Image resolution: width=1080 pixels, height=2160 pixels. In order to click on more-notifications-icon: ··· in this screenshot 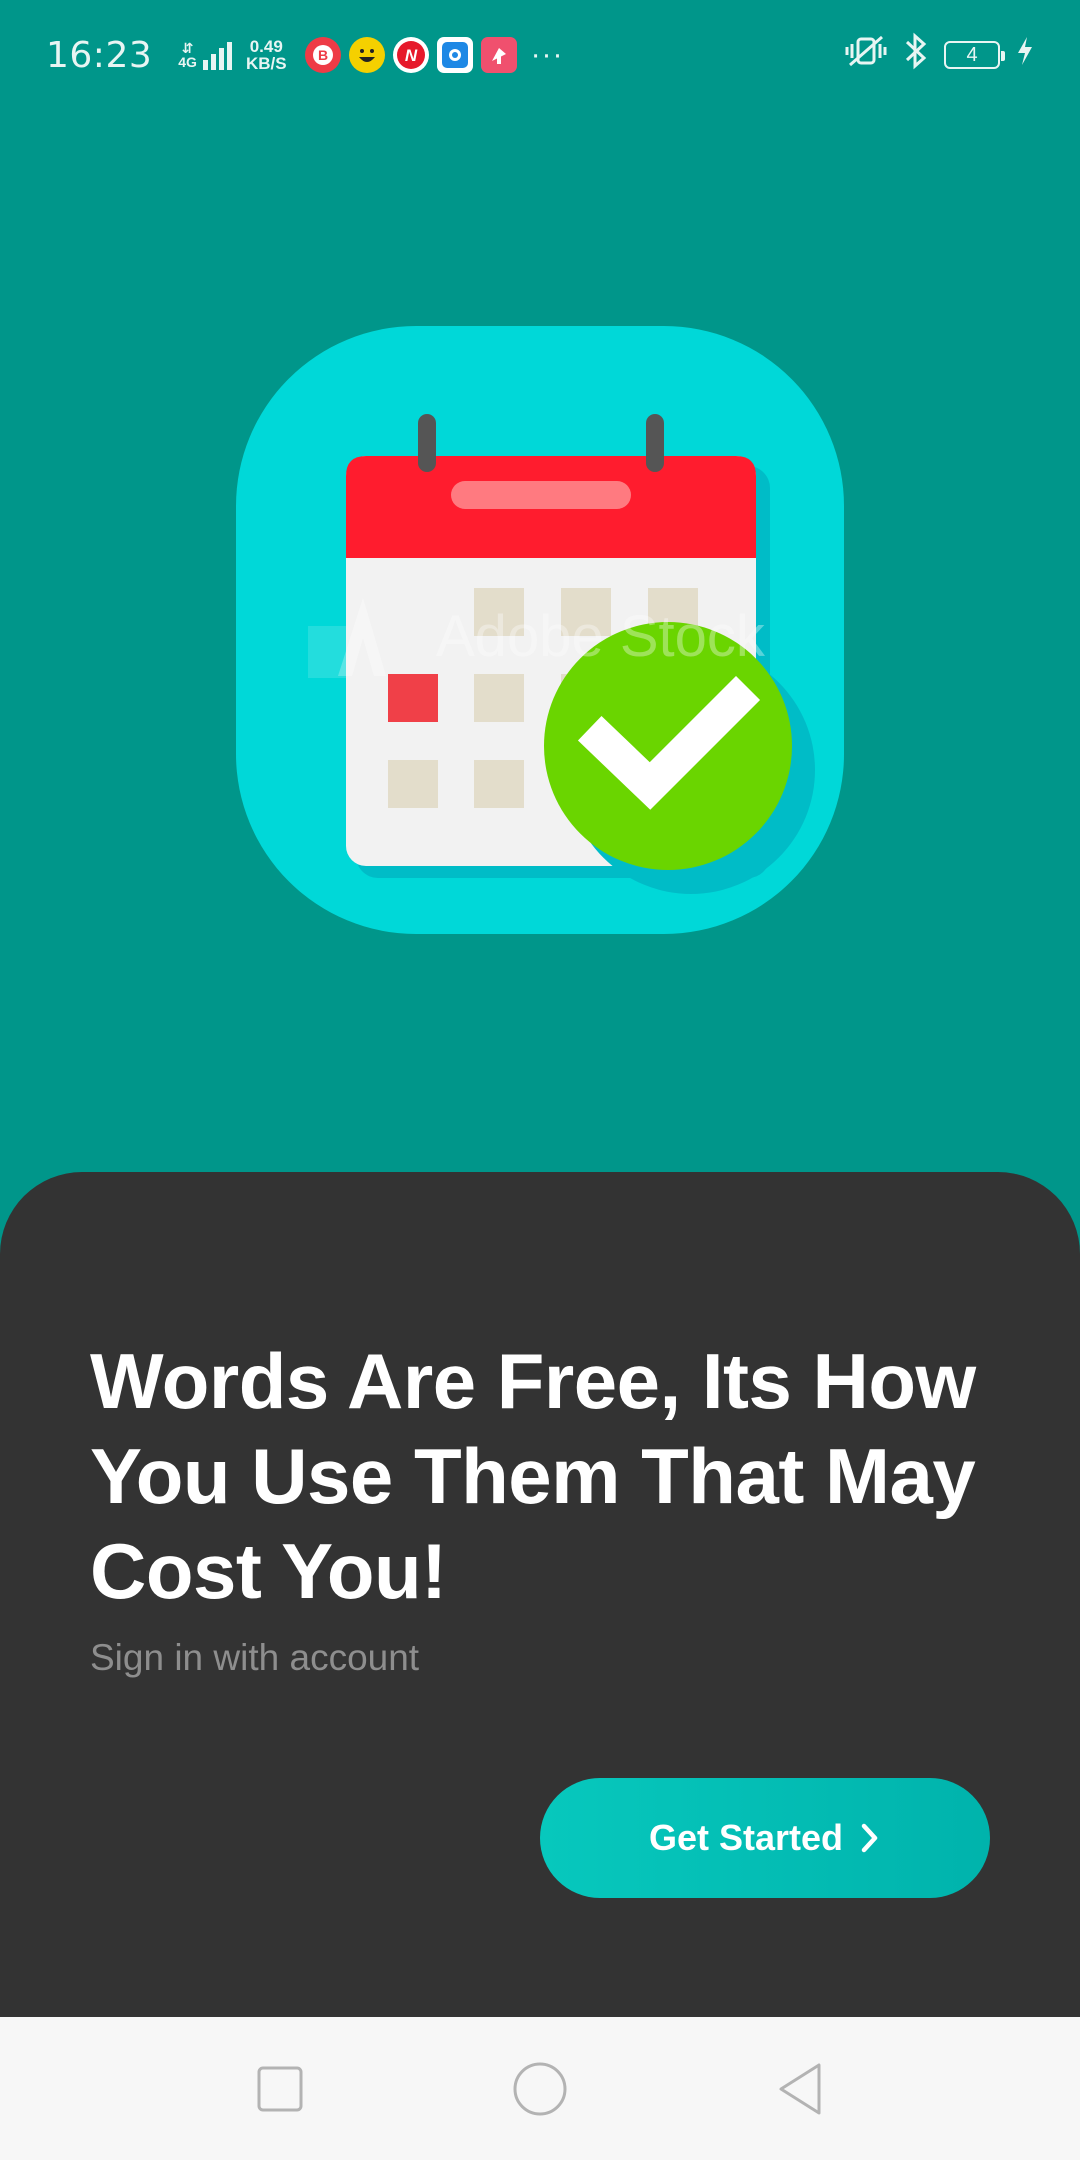, I will do `click(547, 54)`.